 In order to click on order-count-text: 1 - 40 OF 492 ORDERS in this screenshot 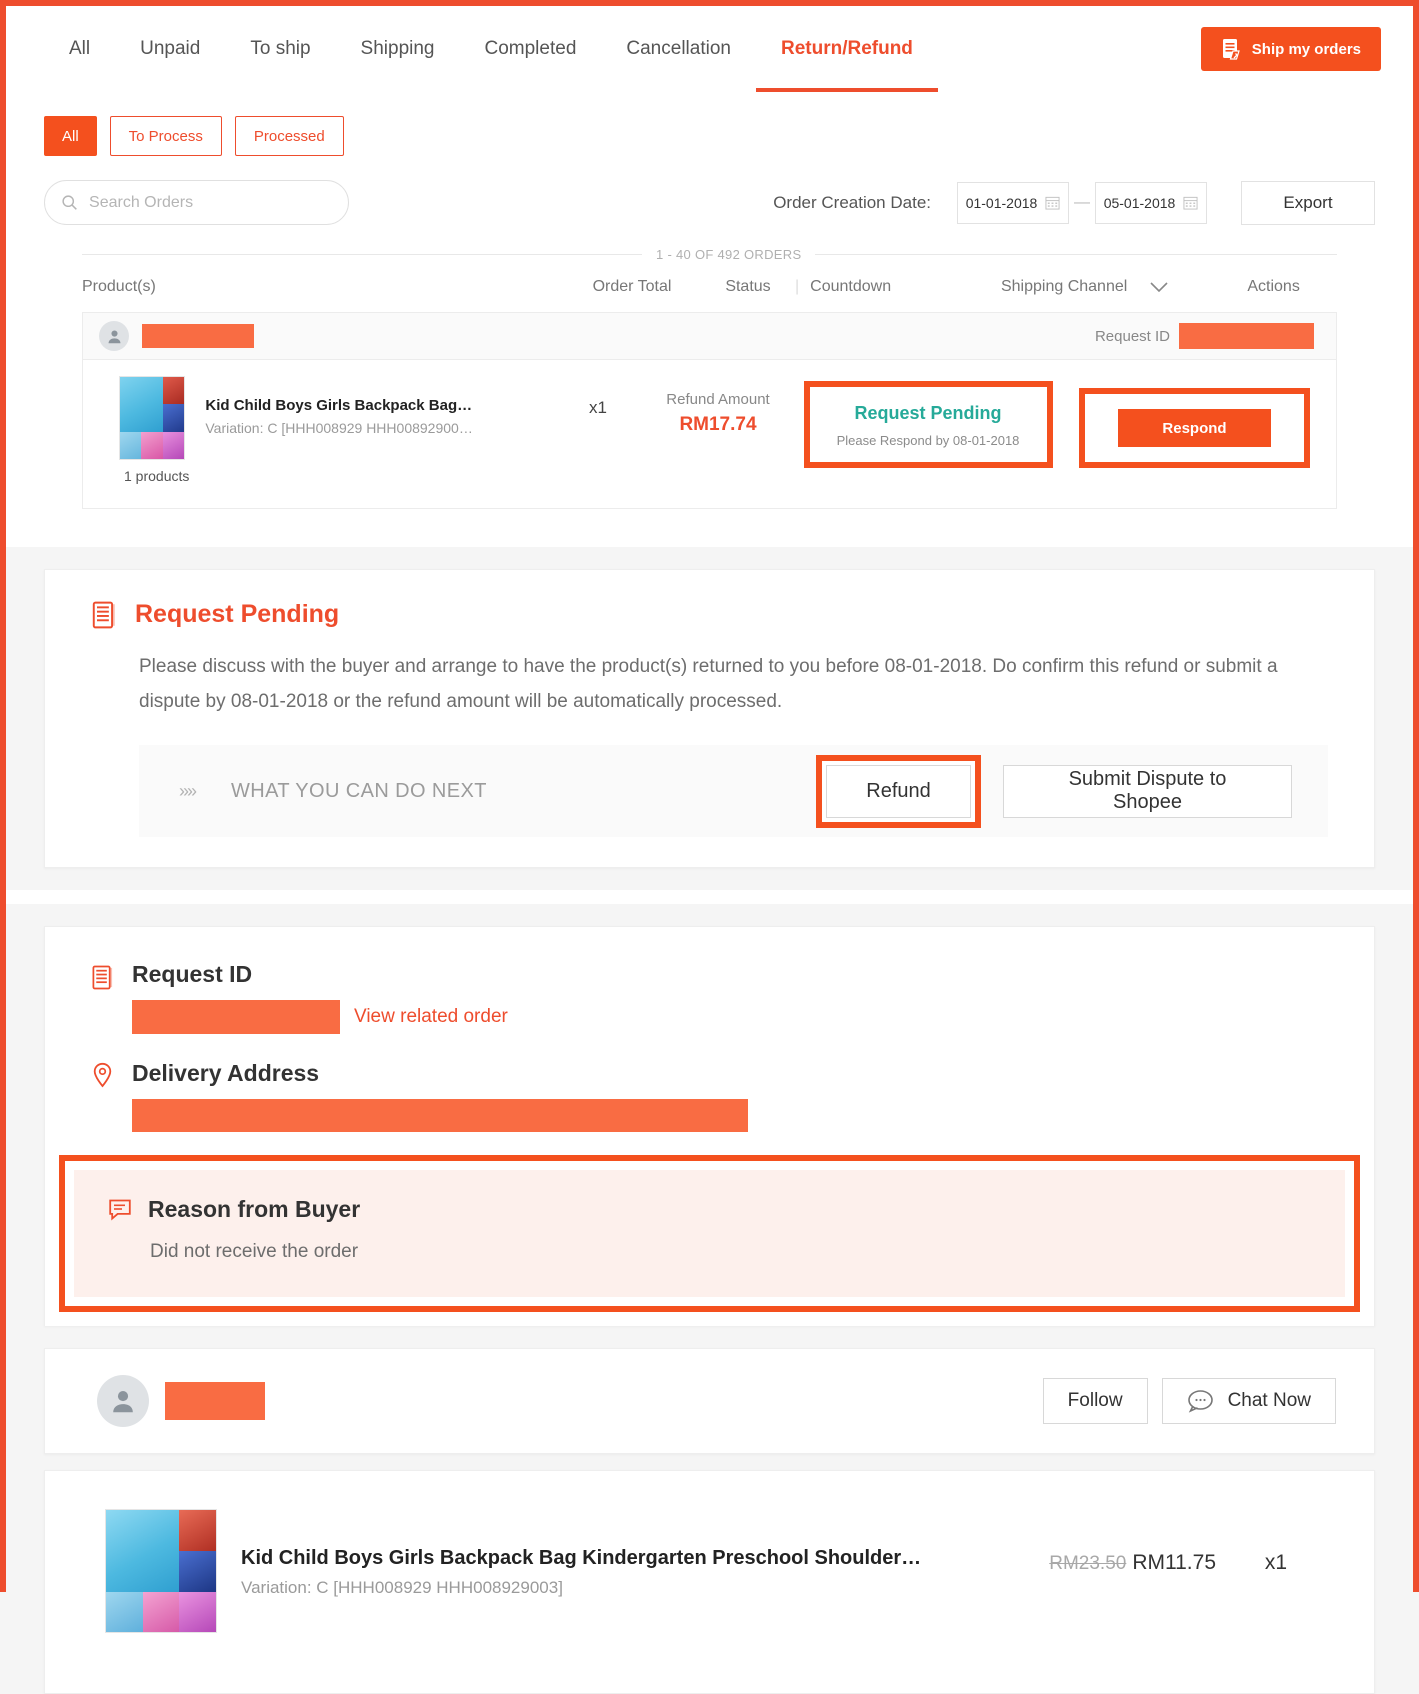, I will do `click(729, 254)`.